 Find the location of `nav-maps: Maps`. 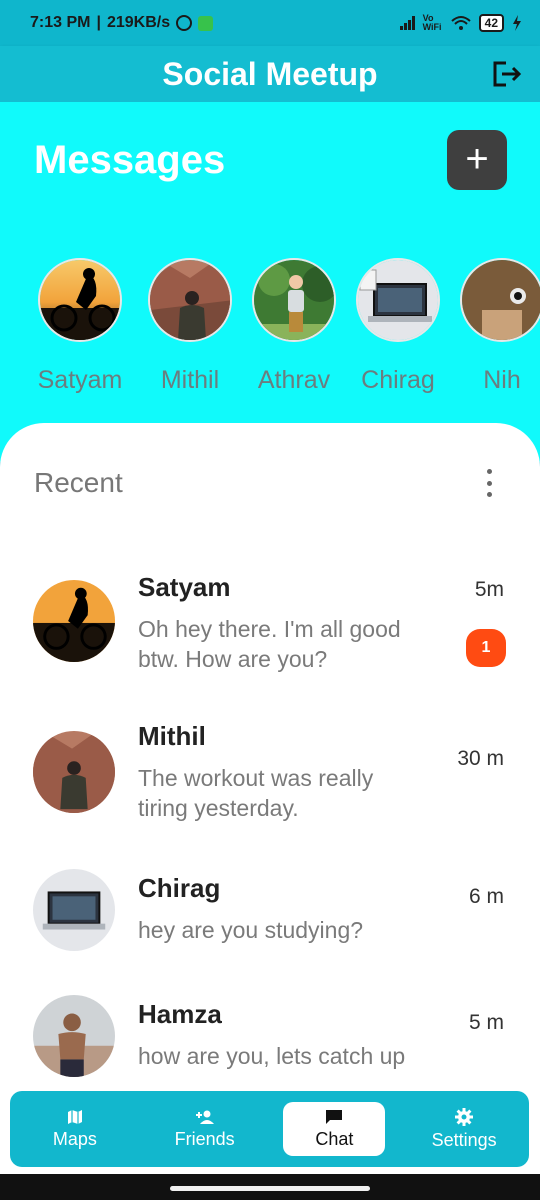

nav-maps: Maps is located at coordinates (75, 1129).